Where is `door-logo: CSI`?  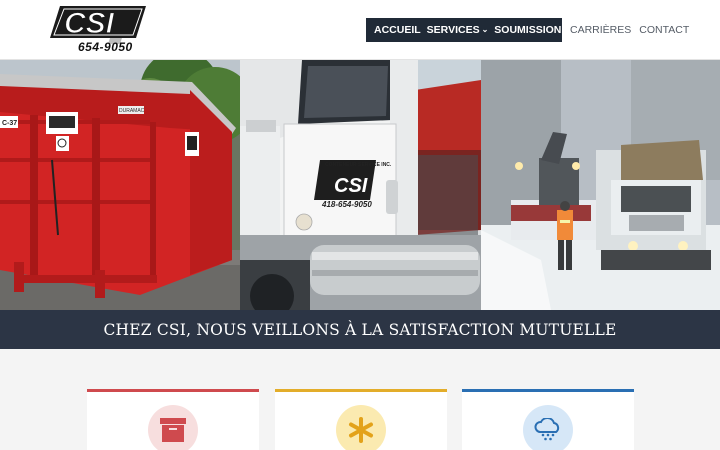
door-logo: CSI is located at coordinates (351, 186).